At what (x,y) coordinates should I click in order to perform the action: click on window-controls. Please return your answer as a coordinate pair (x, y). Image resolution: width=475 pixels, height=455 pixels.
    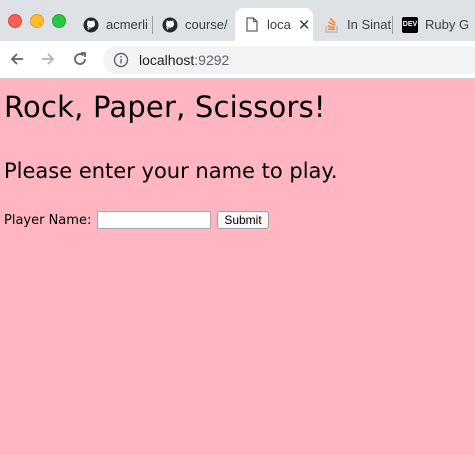
    Looking at the image, I should click on (37, 21).